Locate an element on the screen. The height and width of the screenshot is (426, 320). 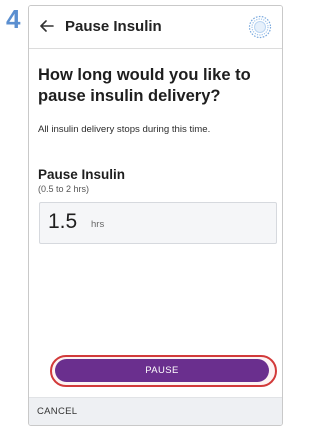
top-app-bar: Pause Insulin is located at coordinates (155, 27).